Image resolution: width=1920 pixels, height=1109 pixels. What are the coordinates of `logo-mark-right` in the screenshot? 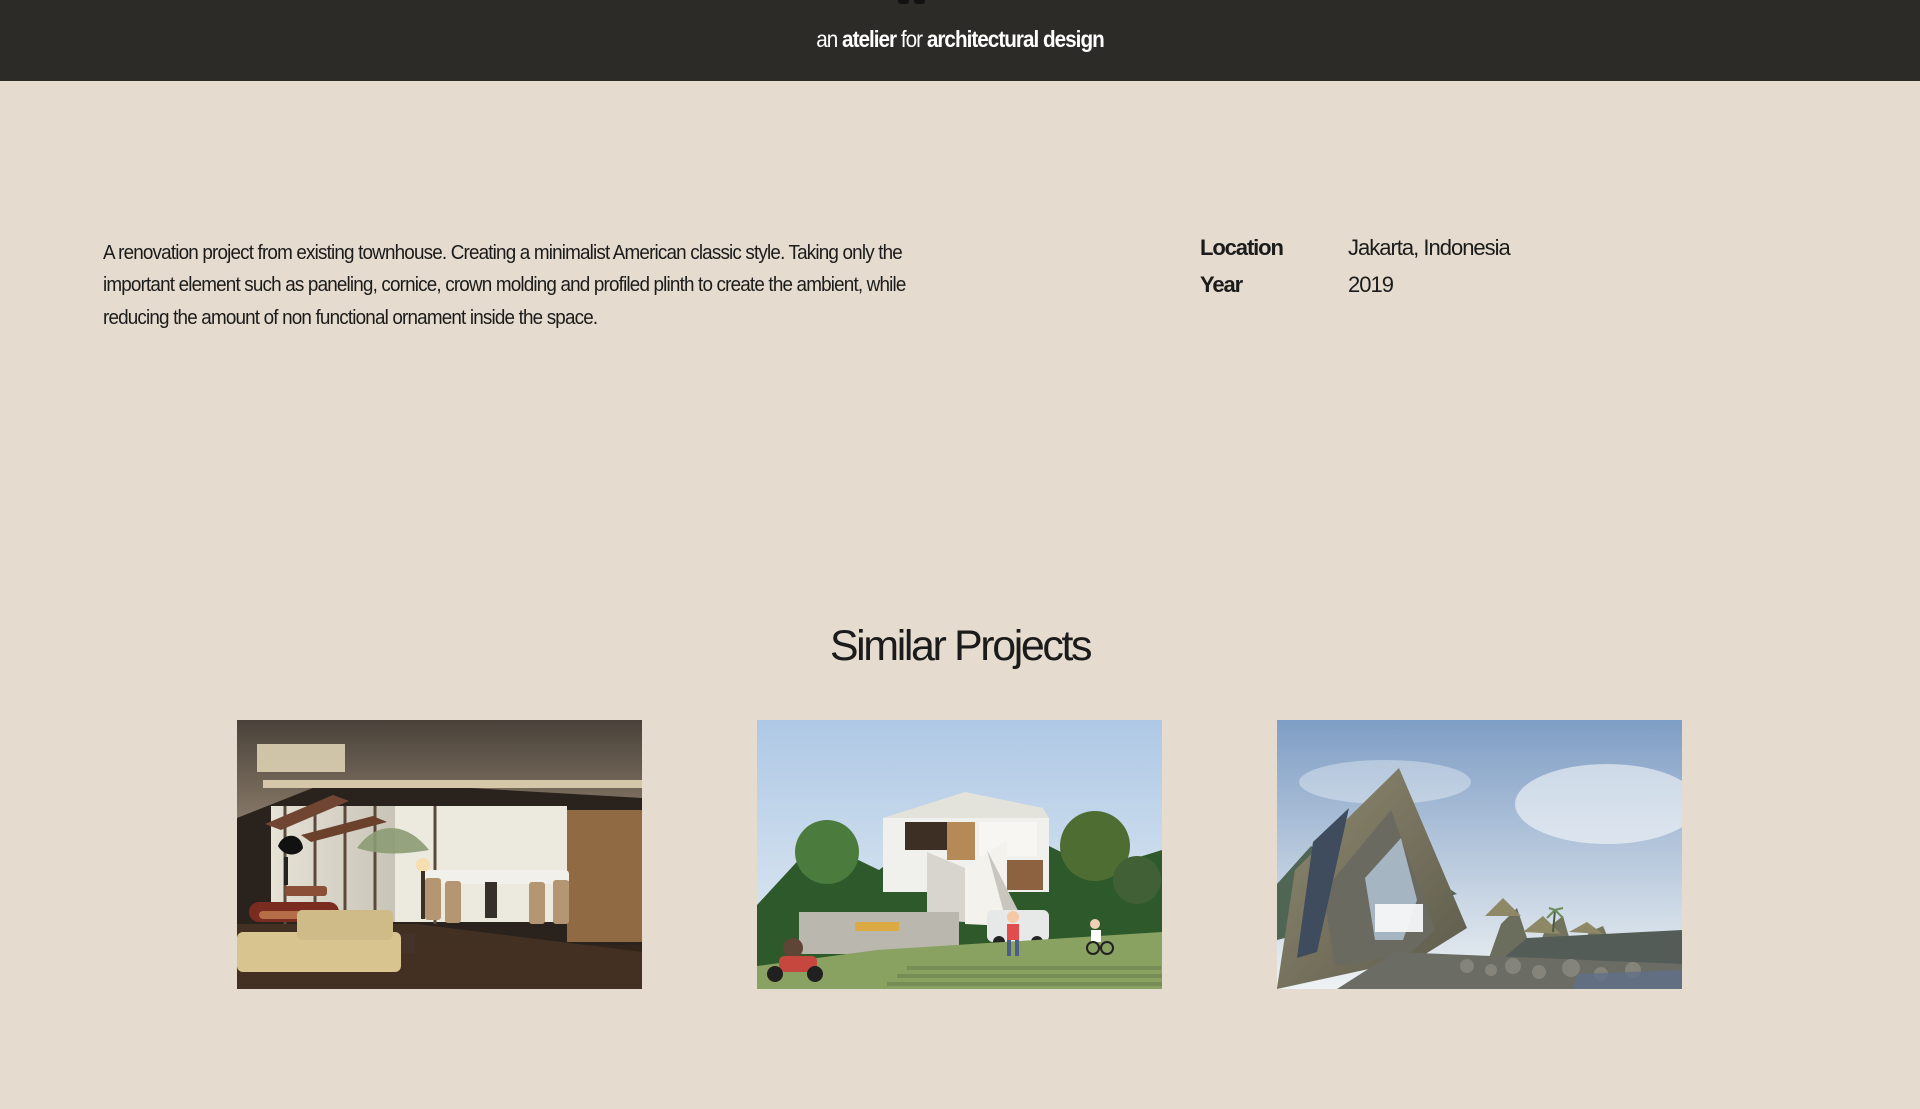 It's located at (919, 2).